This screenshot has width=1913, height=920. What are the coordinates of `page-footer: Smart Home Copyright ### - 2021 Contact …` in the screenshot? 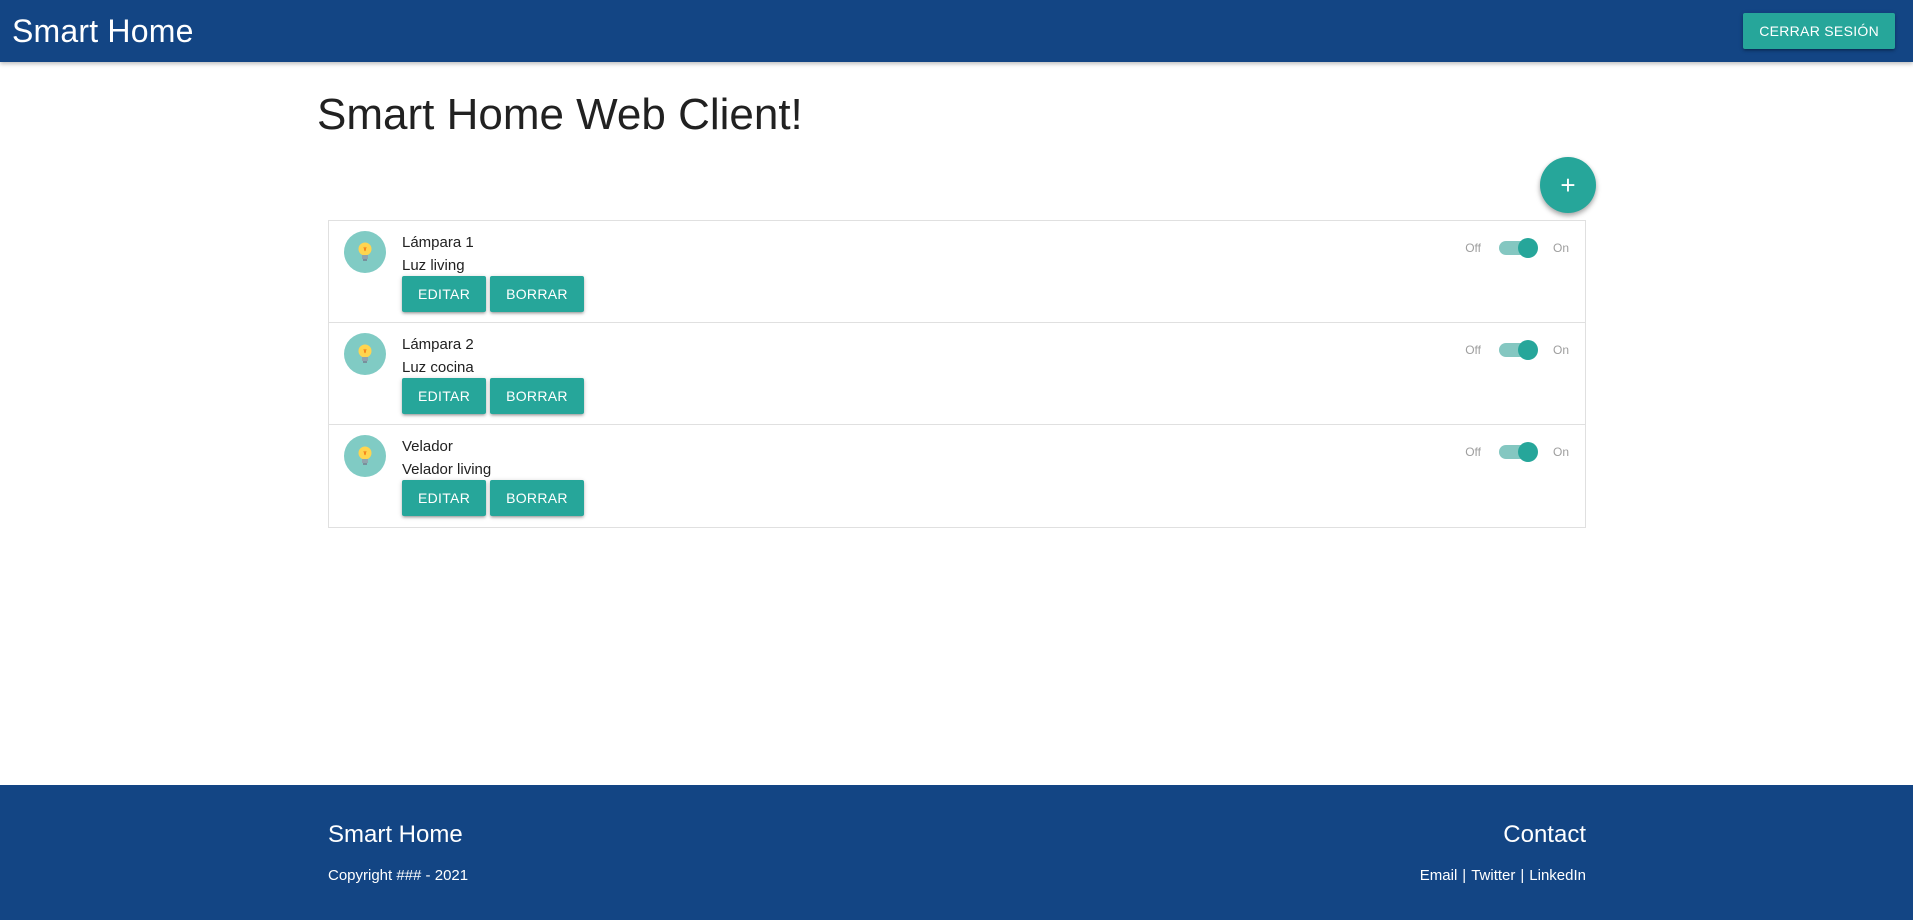 It's located at (956, 852).